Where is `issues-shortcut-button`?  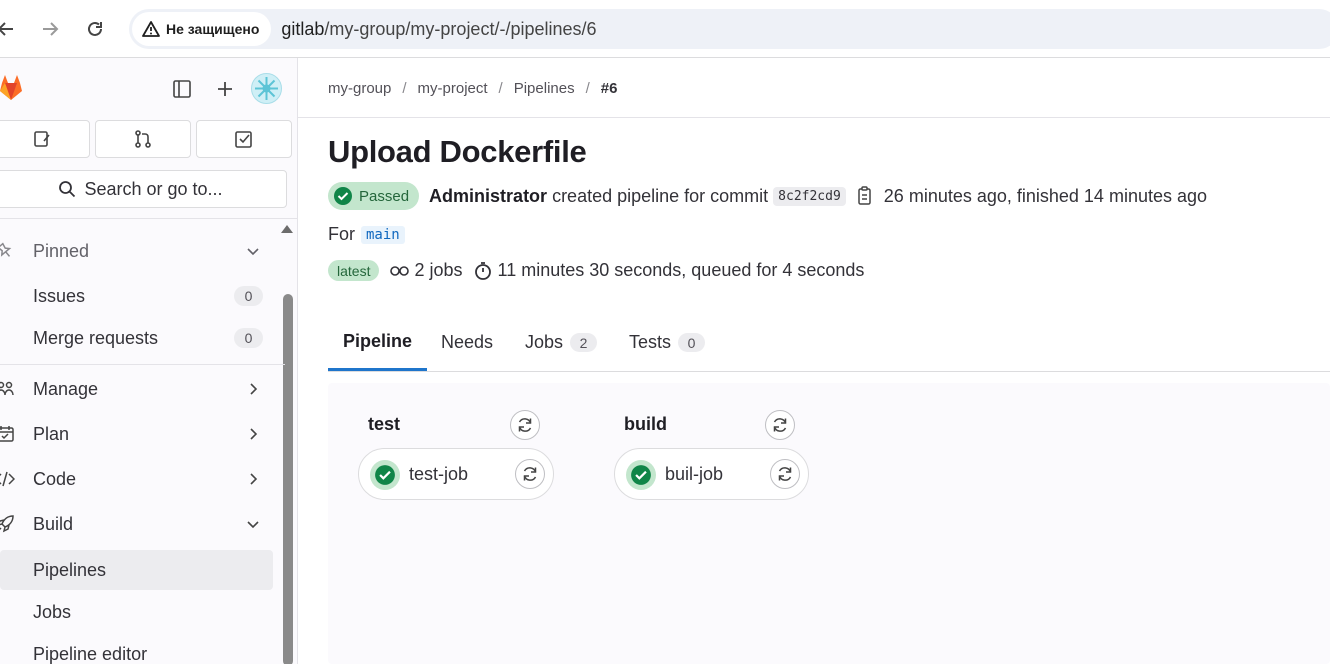 issues-shortcut-button is located at coordinates (45, 139).